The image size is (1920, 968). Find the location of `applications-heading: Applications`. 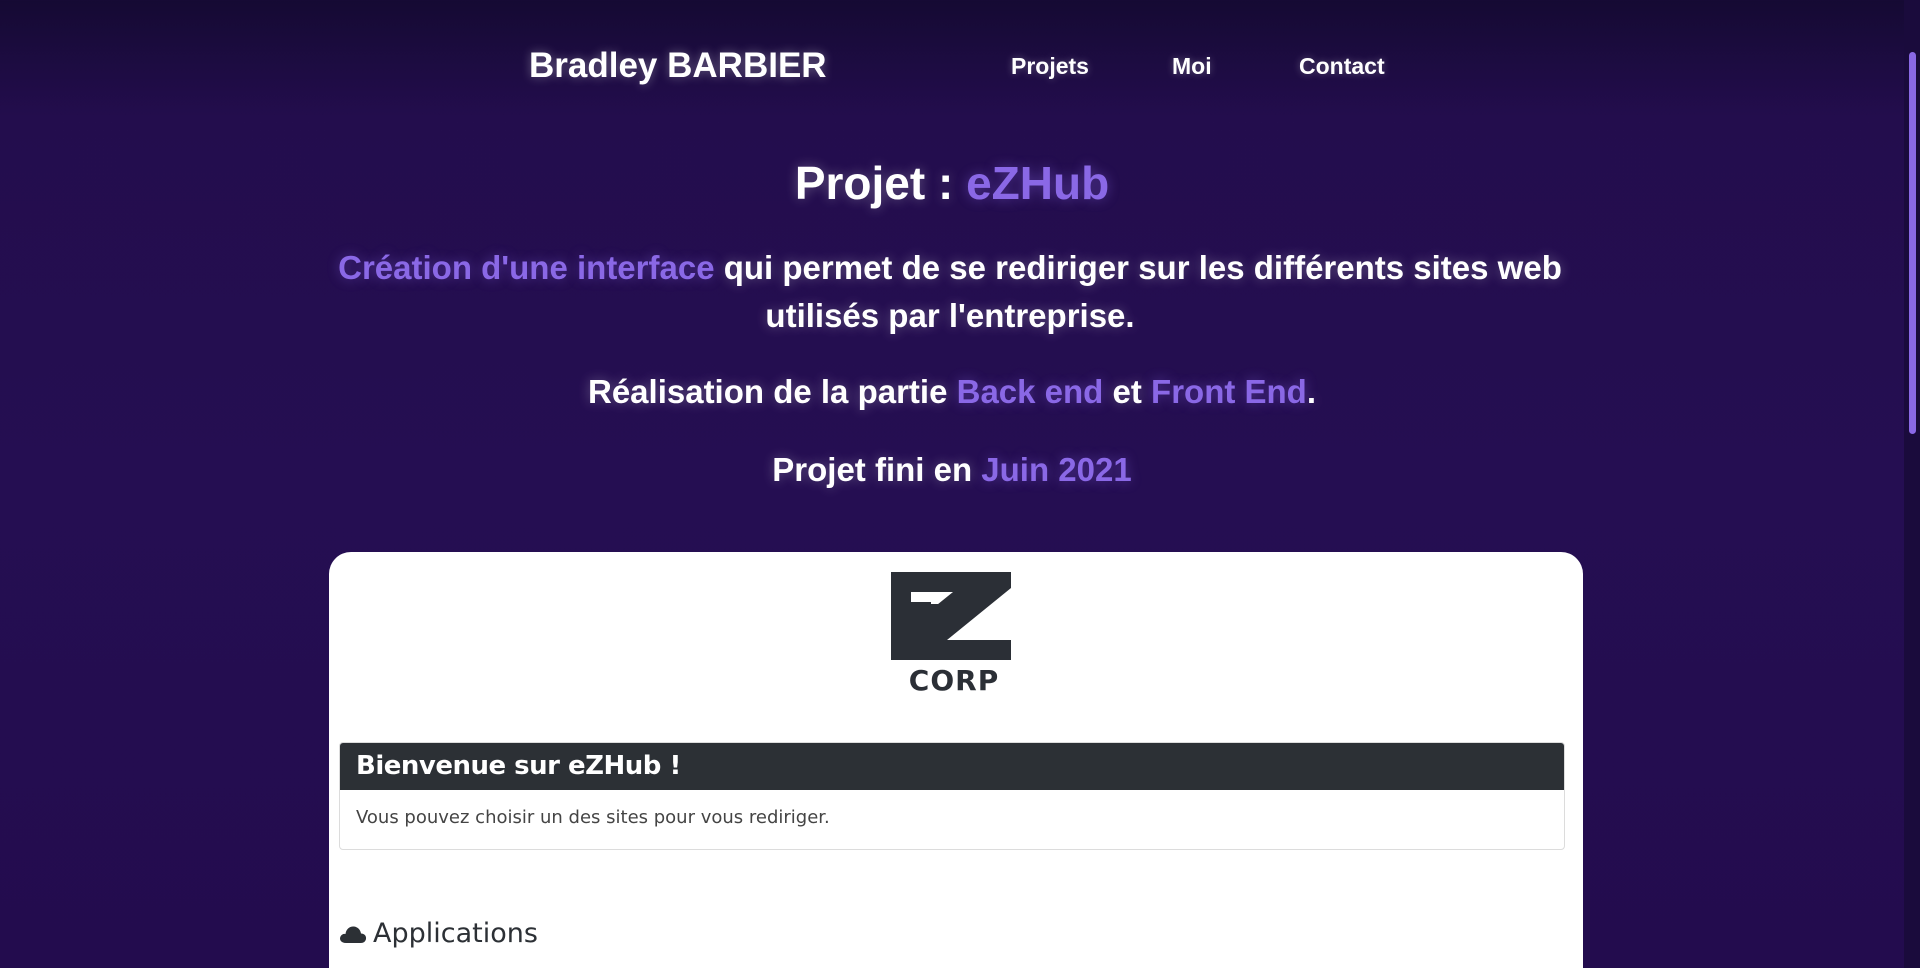

applications-heading: Applications is located at coordinates (438, 933).